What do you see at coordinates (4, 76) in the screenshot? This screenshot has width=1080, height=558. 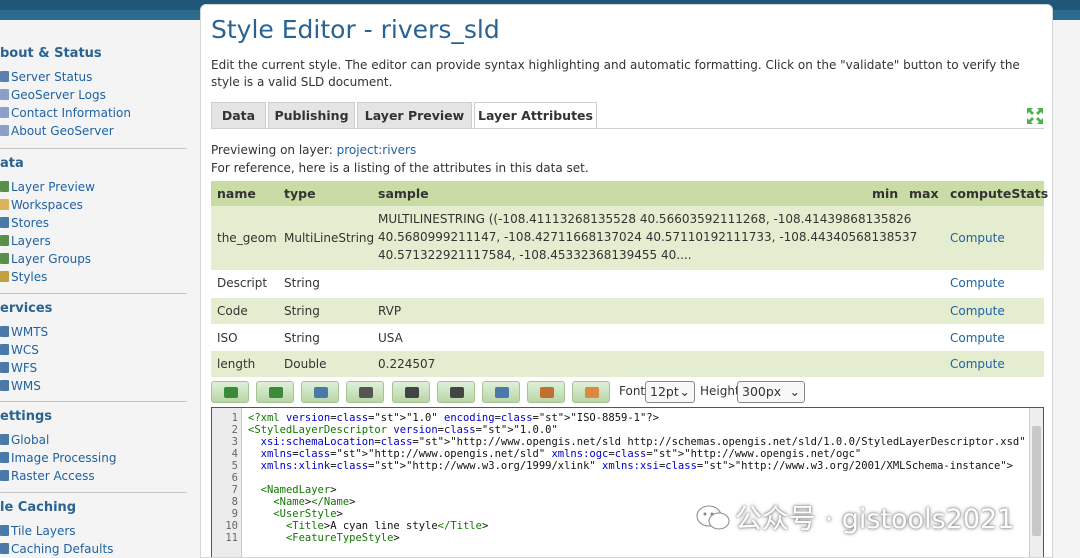 I see `server-status-icon` at bounding box center [4, 76].